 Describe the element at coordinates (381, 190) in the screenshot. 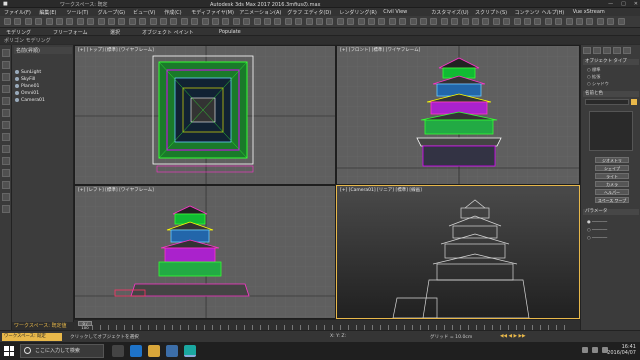

I see `viewport-camera-label: [+] [Camera01] [リニア] [標準] [線画]` at that location.